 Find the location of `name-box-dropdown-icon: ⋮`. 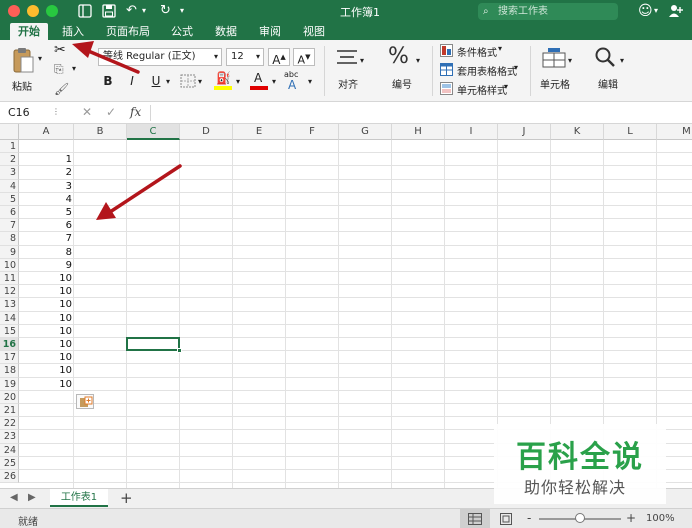

name-box-dropdown-icon: ⋮ is located at coordinates (56, 111).